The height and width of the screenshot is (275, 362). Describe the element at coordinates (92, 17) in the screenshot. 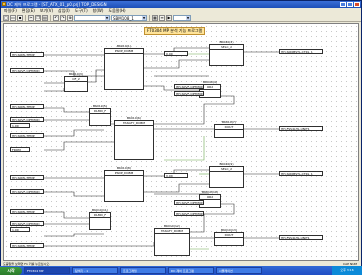

I see `block-type-combo: ▼` at that location.